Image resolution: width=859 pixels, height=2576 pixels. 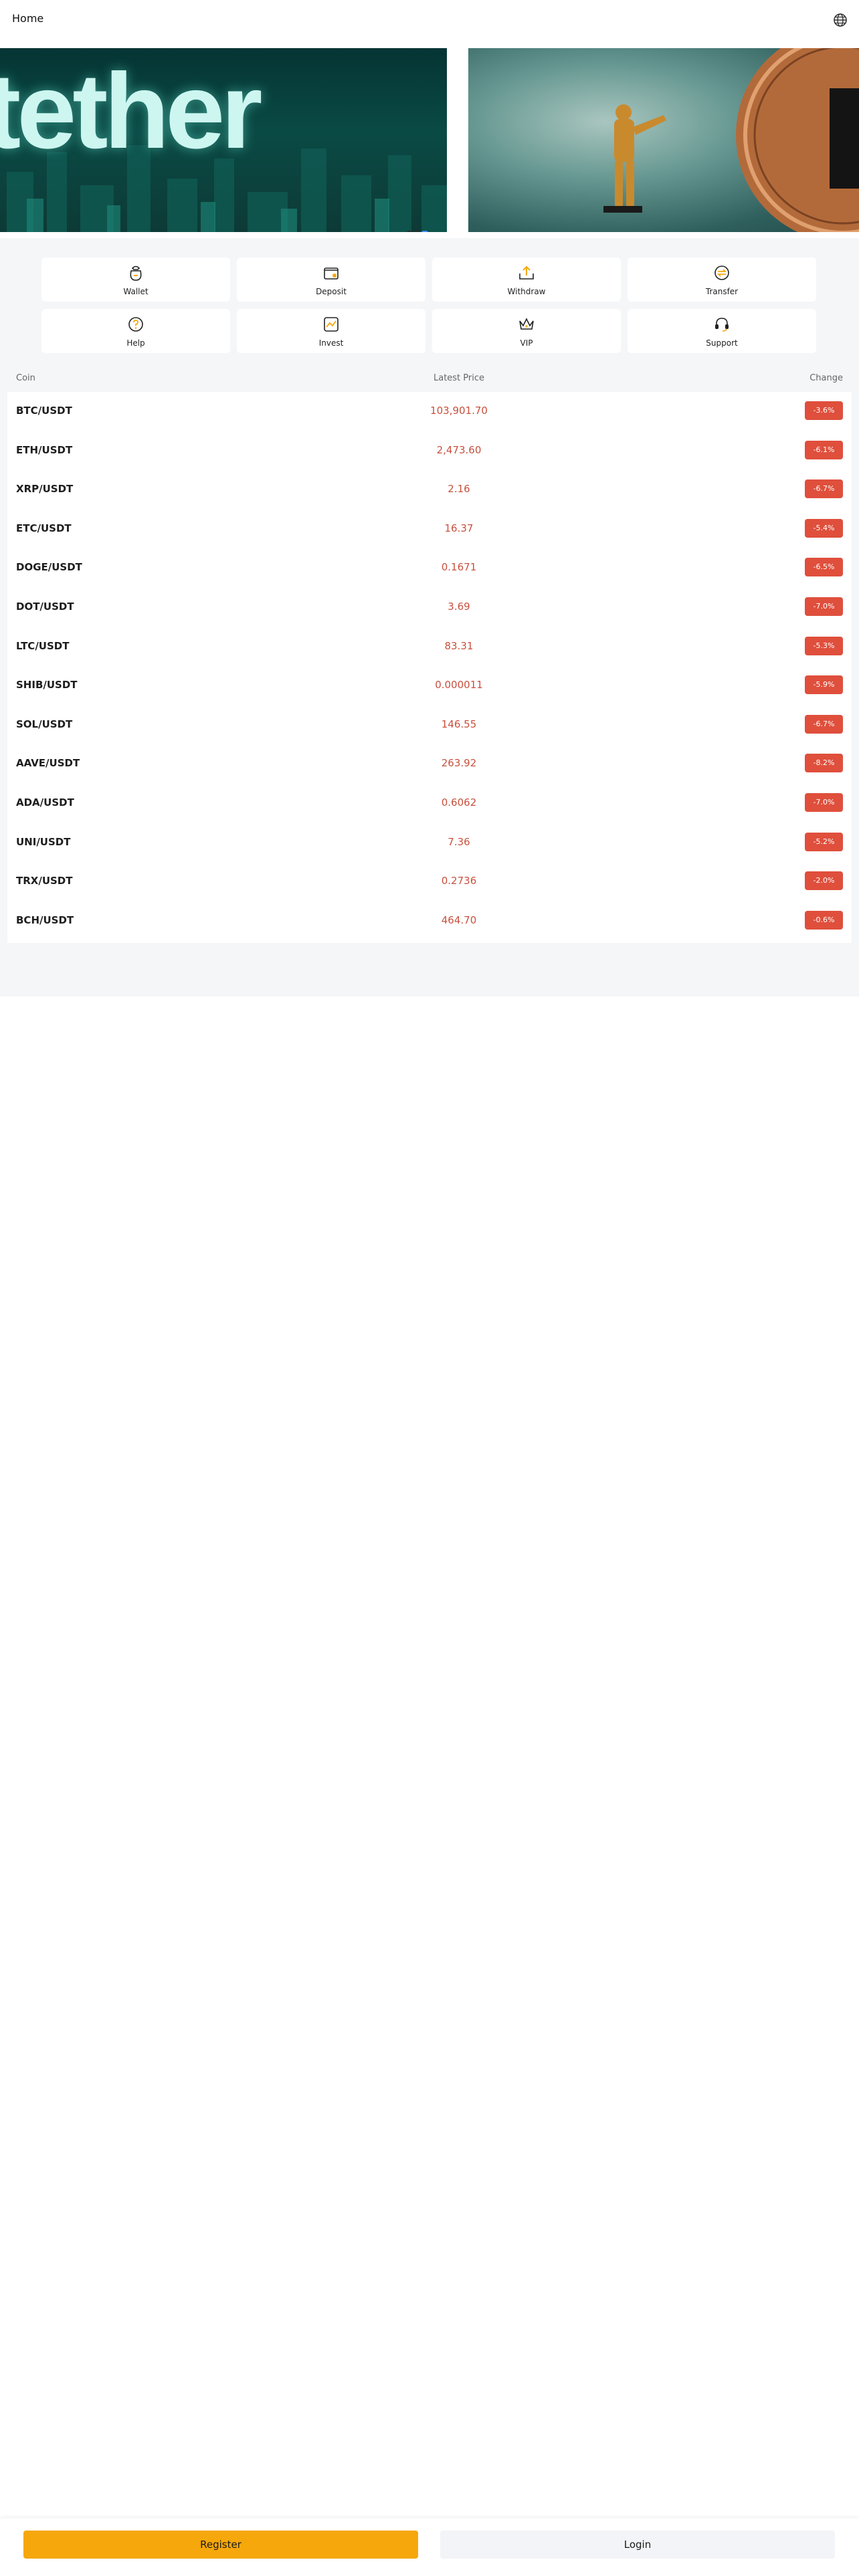 What do you see at coordinates (526, 273) in the screenshot?
I see `withdraw-icon` at bounding box center [526, 273].